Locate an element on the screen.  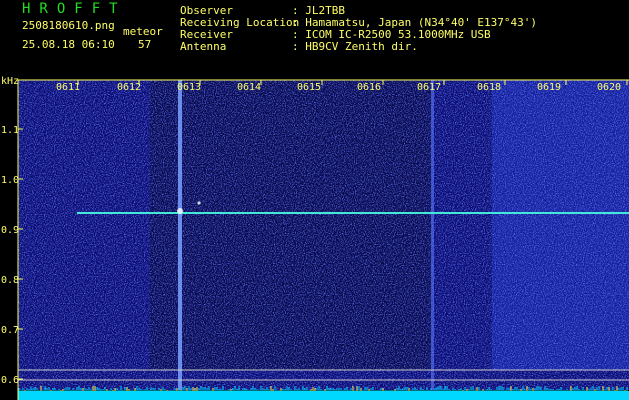
y-tick-label: 0.6 is located at coordinates (10, 380).